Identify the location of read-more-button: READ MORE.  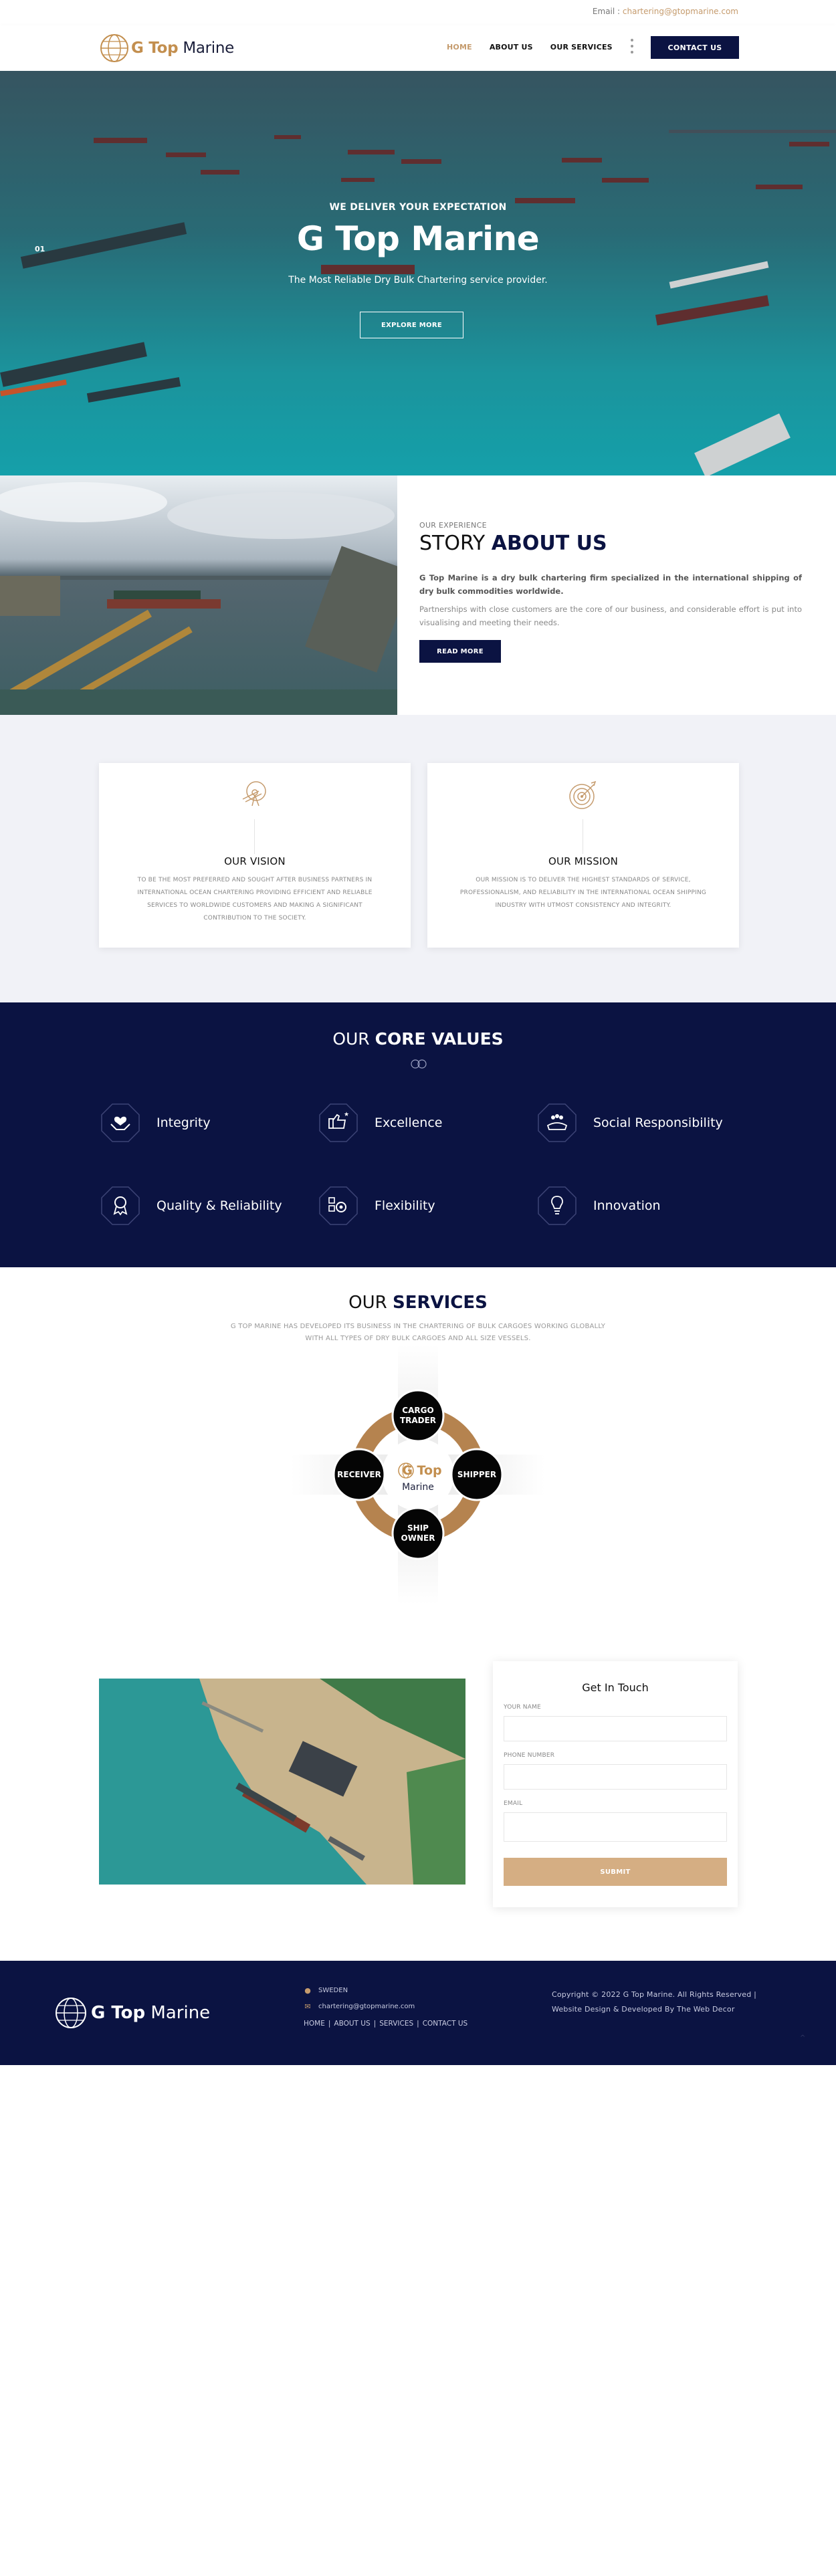
(460, 652).